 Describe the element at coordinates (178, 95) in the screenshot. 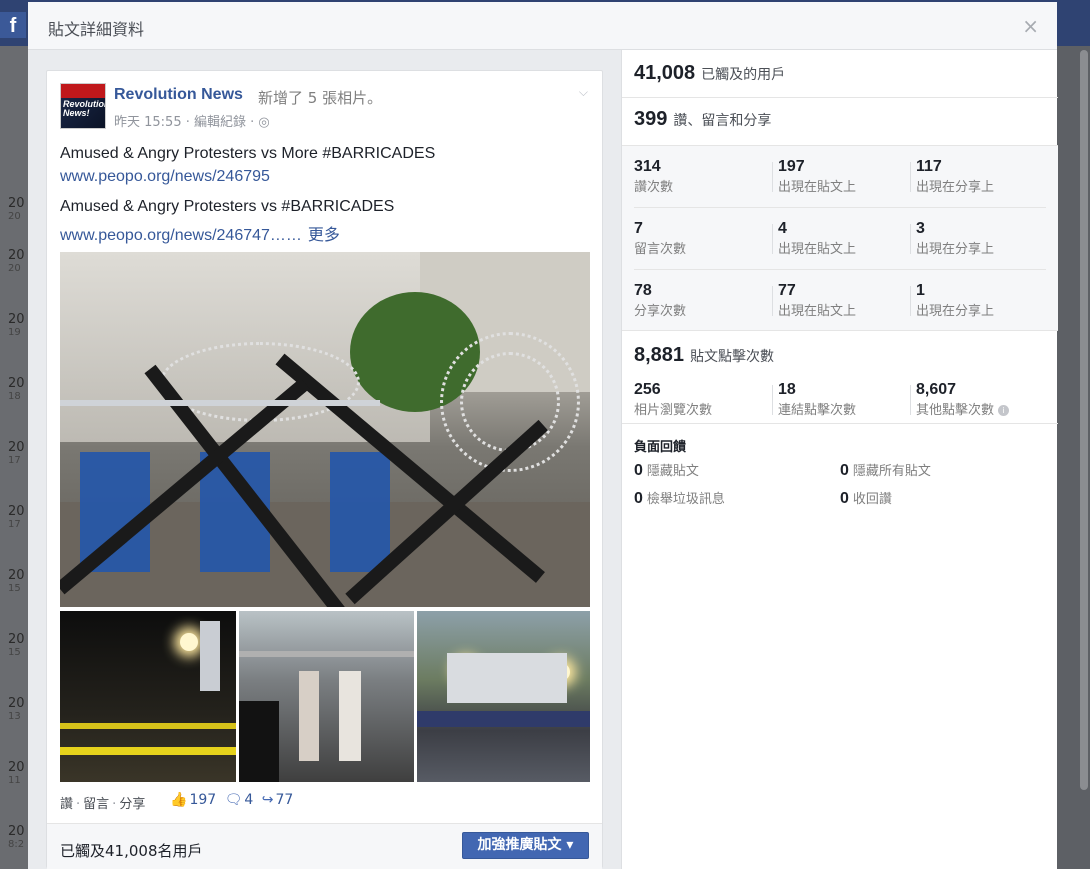

I see `post-author-link: Revolution News` at that location.